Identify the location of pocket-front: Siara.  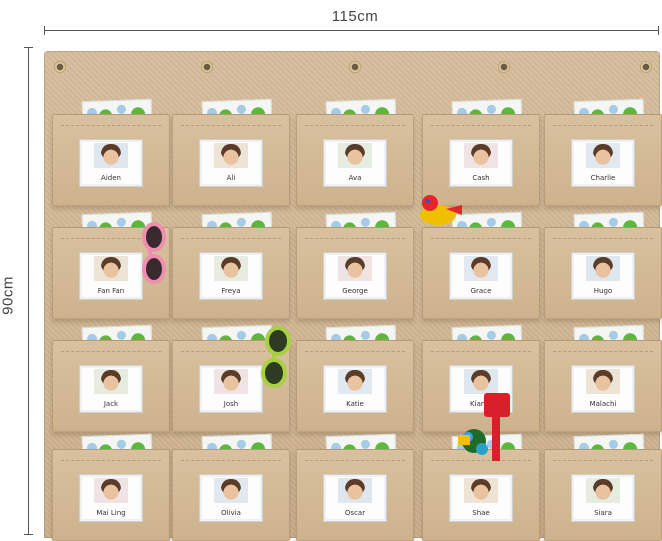
(603, 495).